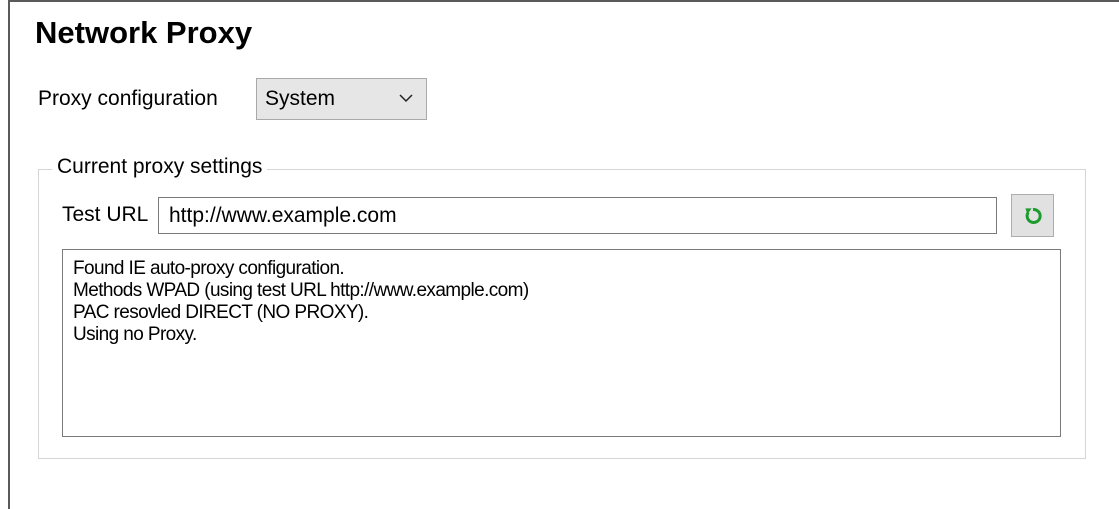 This screenshot has width=1119, height=509. I want to click on proxy-configuration-label: Proxy configuration, so click(128, 98).